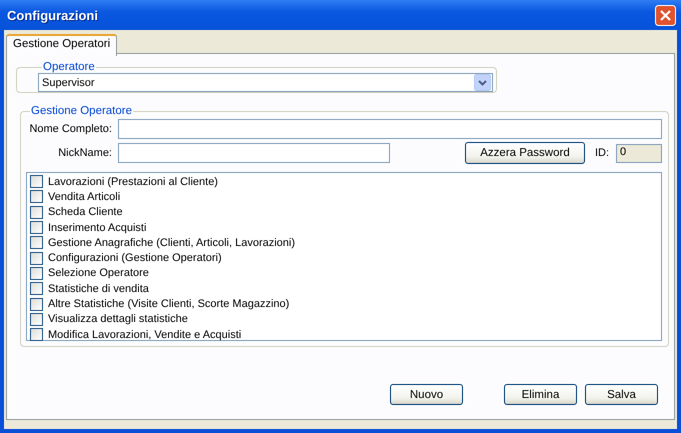 The height and width of the screenshot is (433, 681). Describe the element at coordinates (540, 394) in the screenshot. I see `action-button: Elimina` at that location.